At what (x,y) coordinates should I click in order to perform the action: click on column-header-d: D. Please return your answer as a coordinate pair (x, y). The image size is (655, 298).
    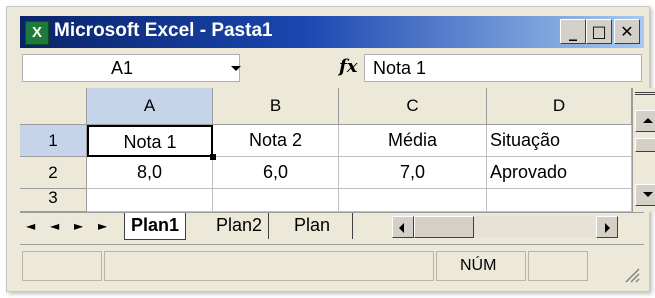
    Looking at the image, I should click on (559, 106).